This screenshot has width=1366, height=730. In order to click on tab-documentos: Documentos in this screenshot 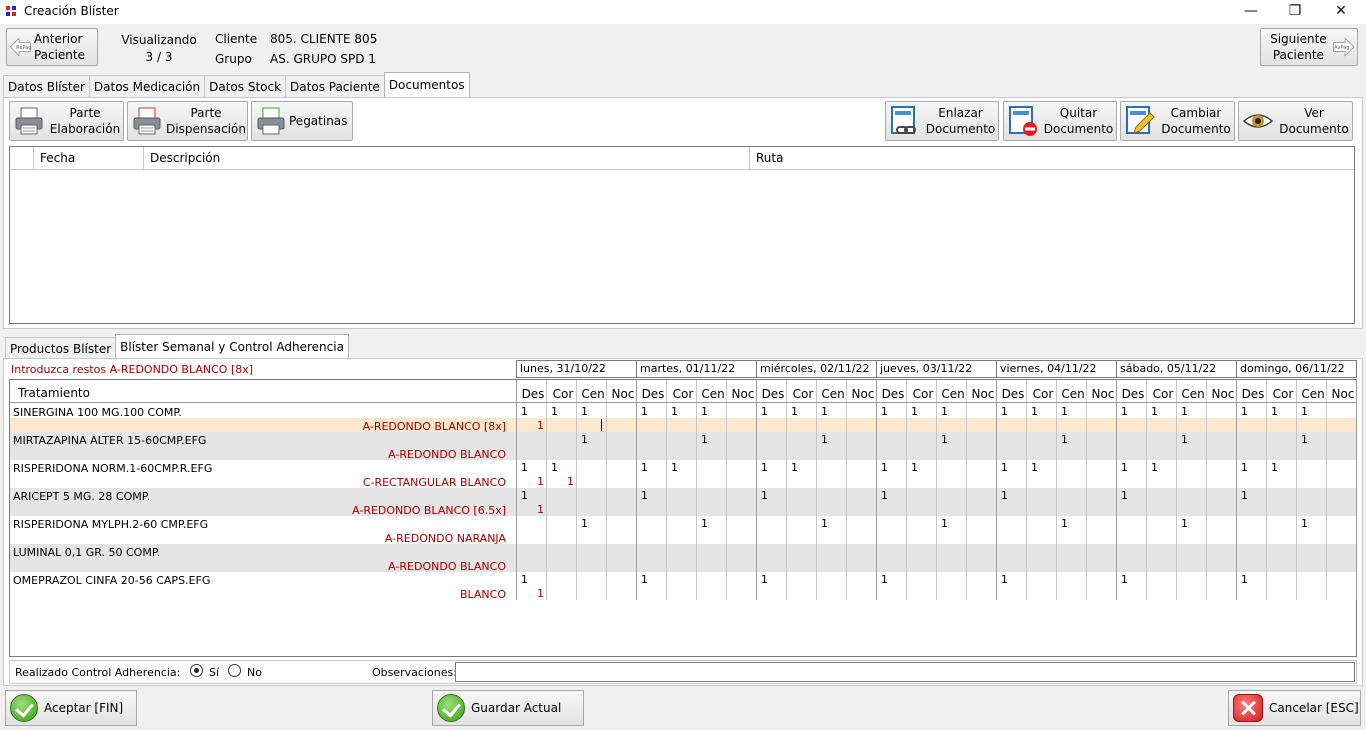, I will do `click(426, 84)`.